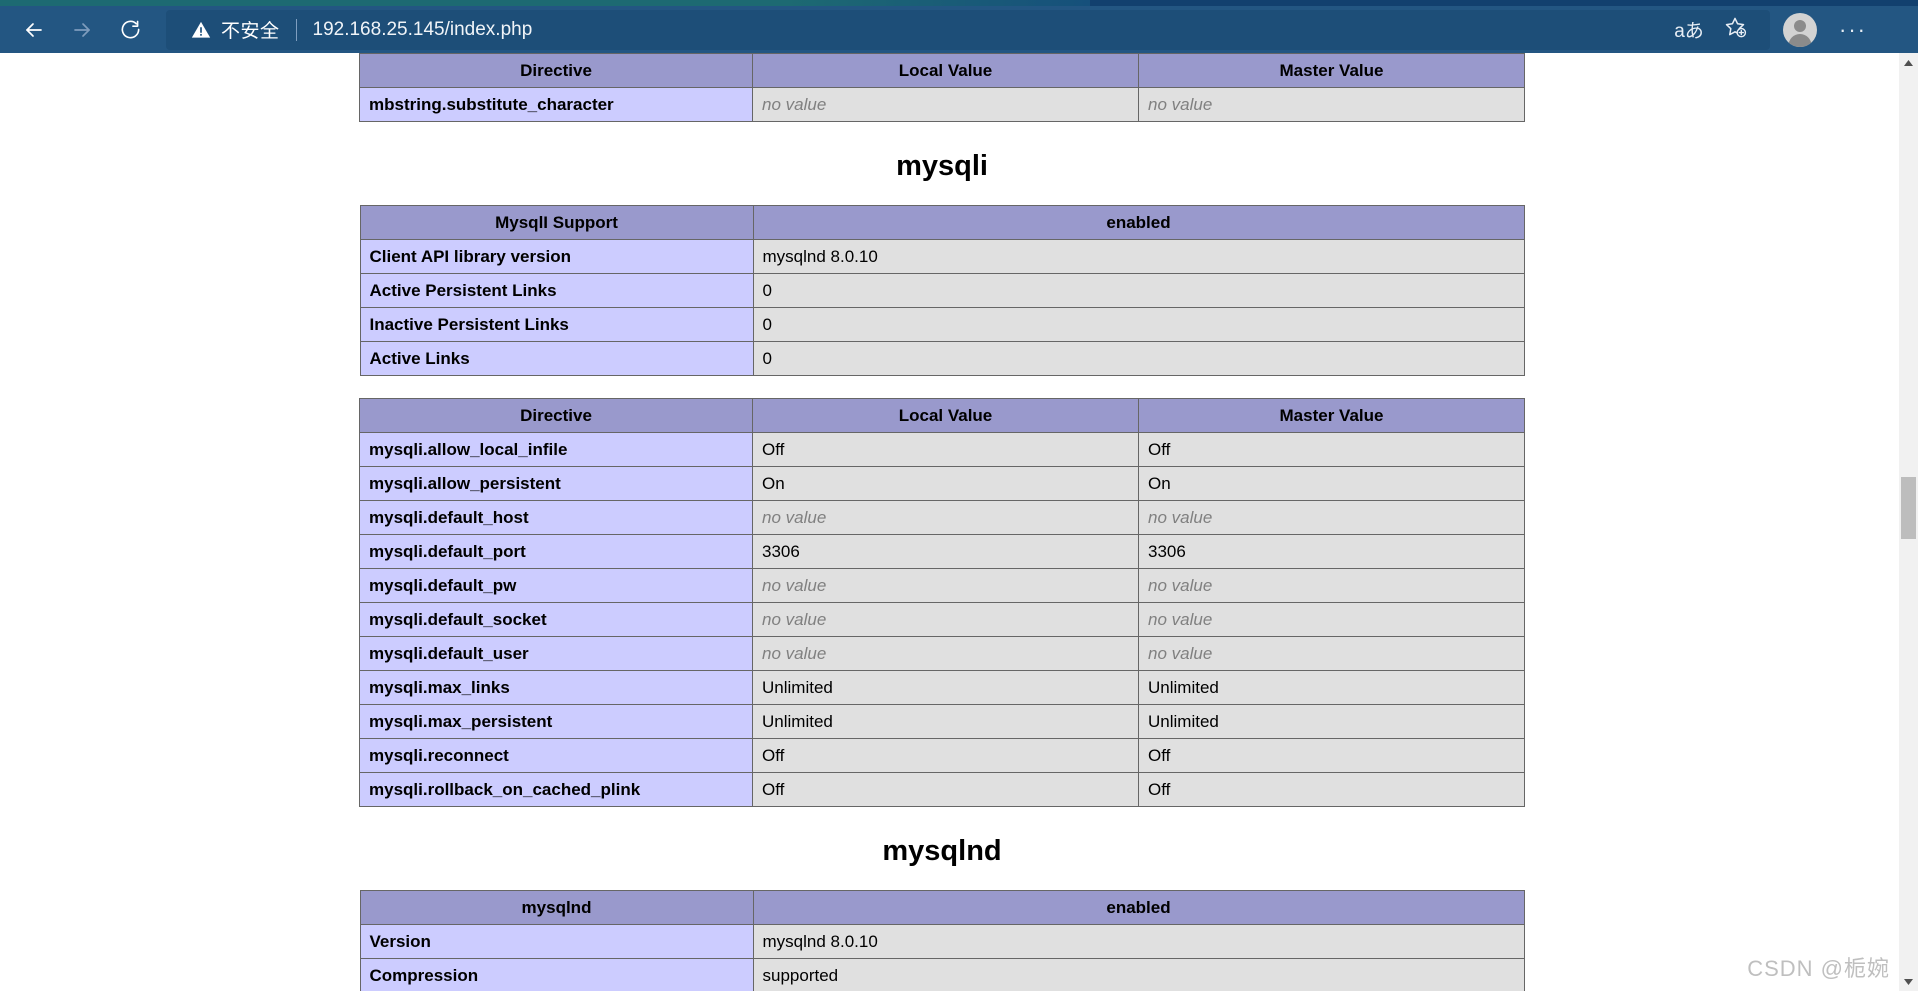 The height and width of the screenshot is (991, 1918). I want to click on column-header-mysqlnd: mysqlnd, so click(556, 907).